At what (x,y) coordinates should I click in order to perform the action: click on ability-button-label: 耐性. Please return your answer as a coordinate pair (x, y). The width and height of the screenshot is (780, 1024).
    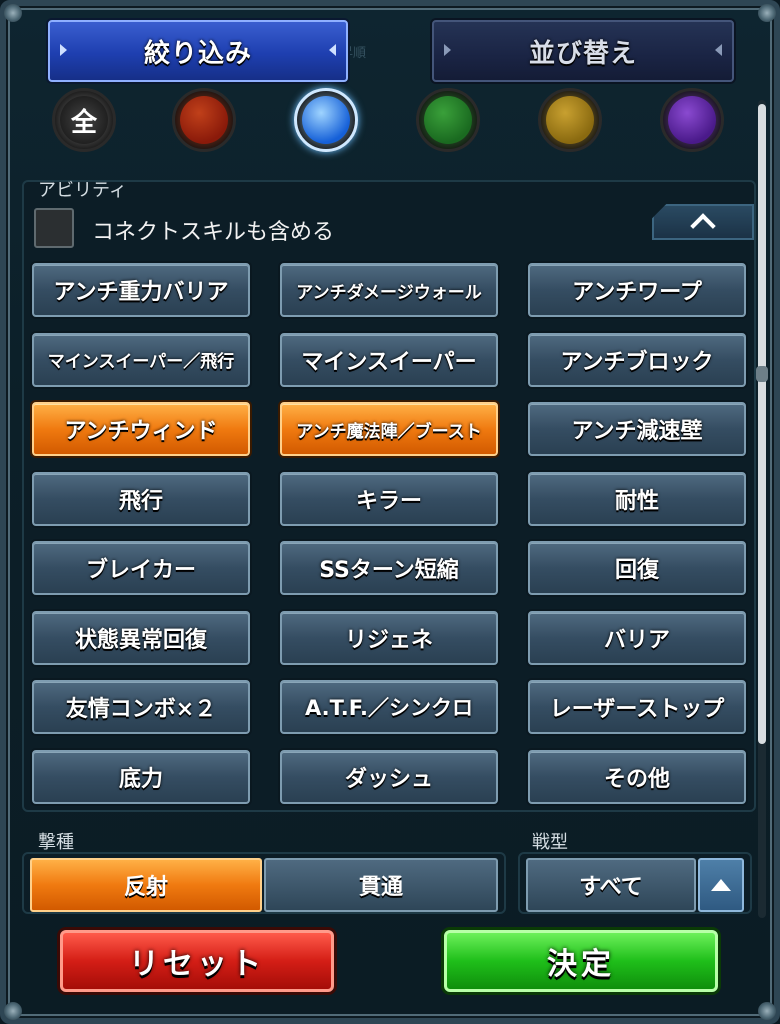
    Looking at the image, I should click on (636, 501).